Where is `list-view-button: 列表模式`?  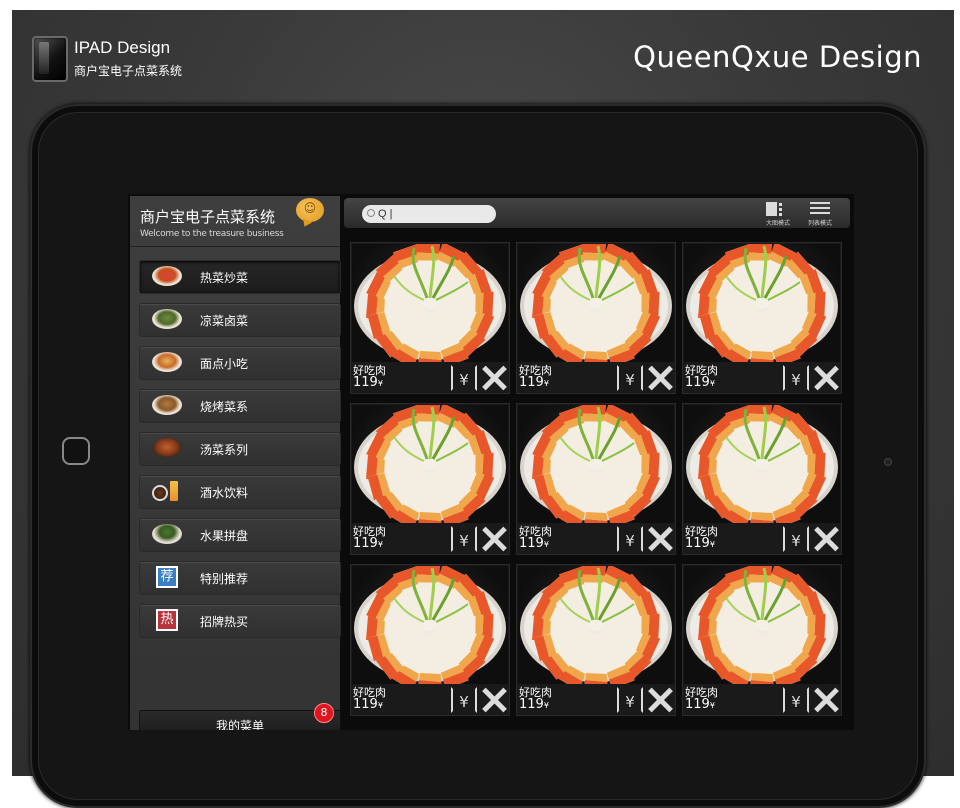 list-view-button: 列表模式 is located at coordinates (820, 214).